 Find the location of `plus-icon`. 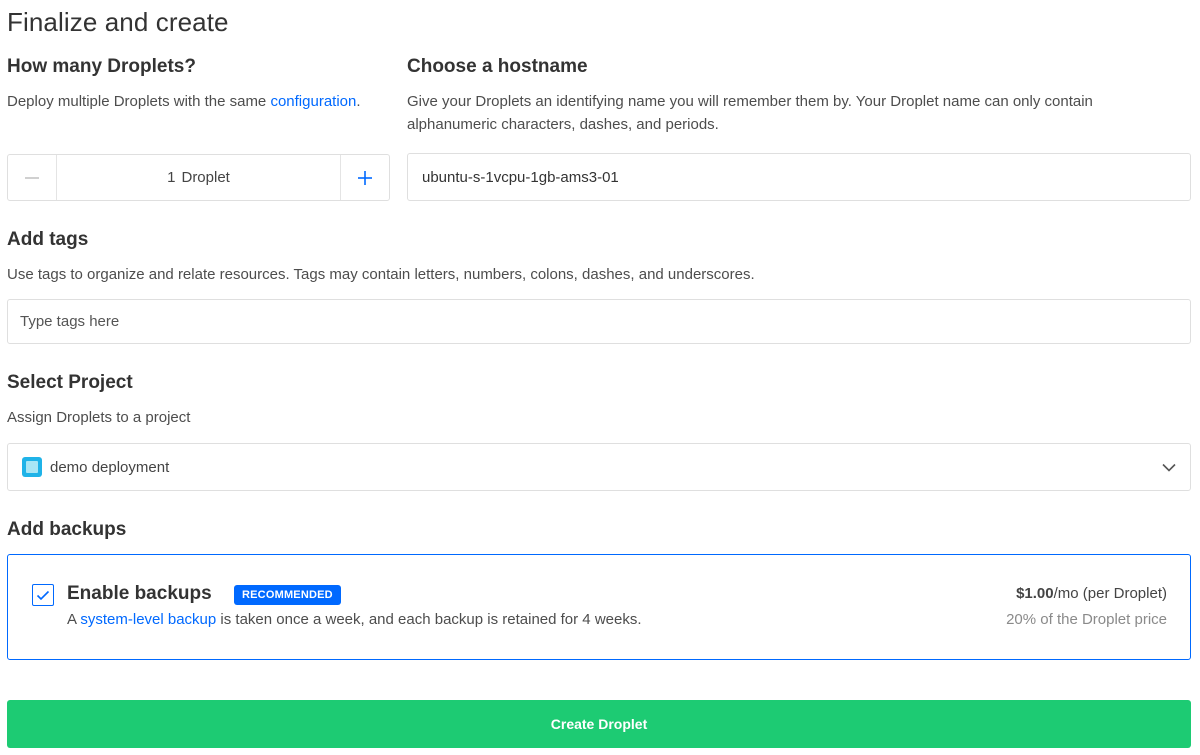

plus-icon is located at coordinates (365, 177).